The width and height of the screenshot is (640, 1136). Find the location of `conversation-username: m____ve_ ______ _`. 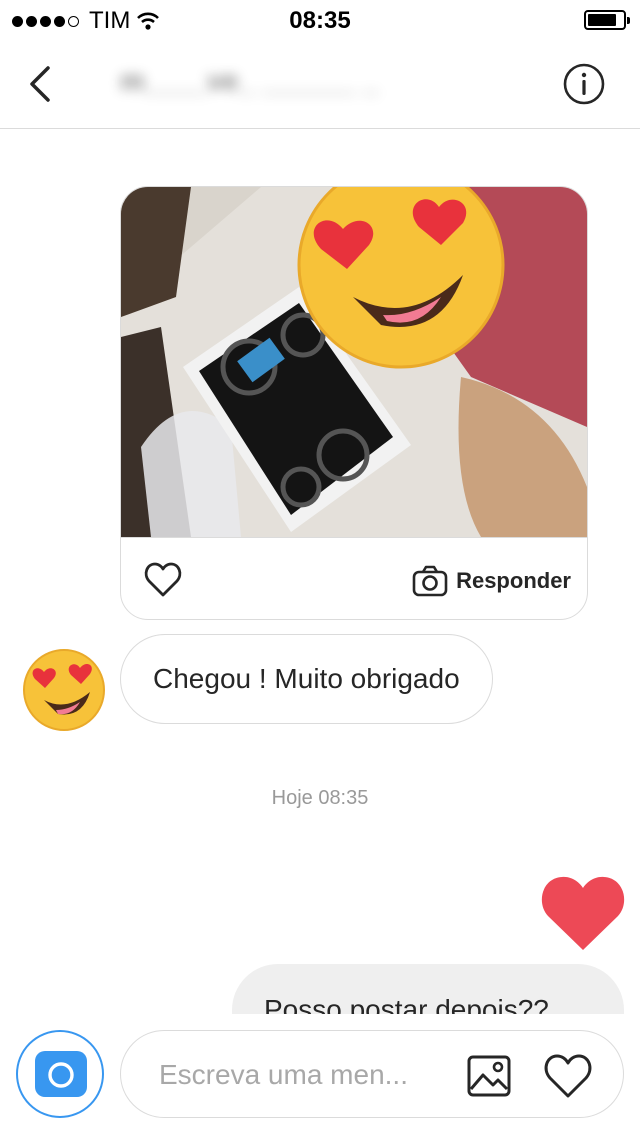

conversation-username: m____ve_ ______ _ is located at coordinates (320, 85).